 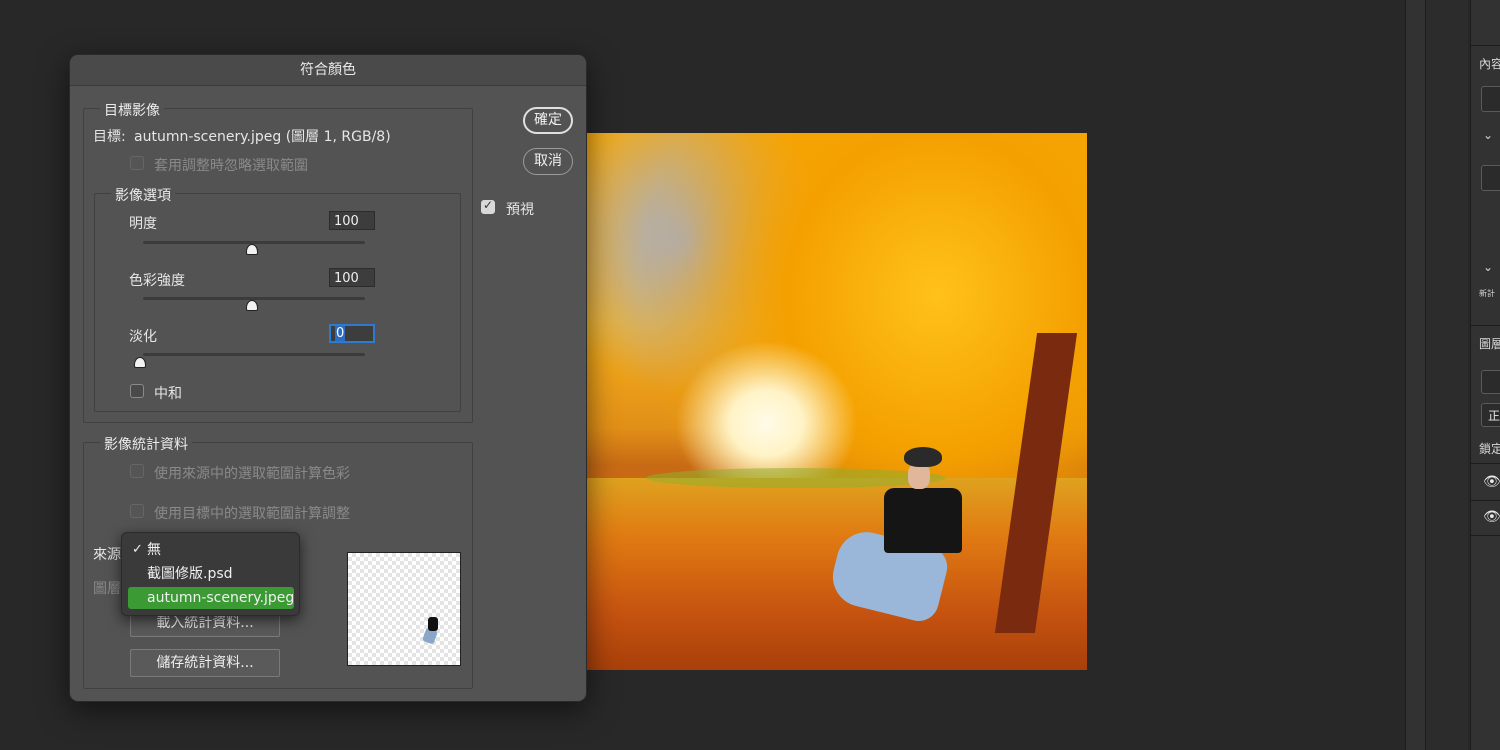 What do you see at coordinates (107, 555) in the screenshot?
I see `source-label: 來源` at bounding box center [107, 555].